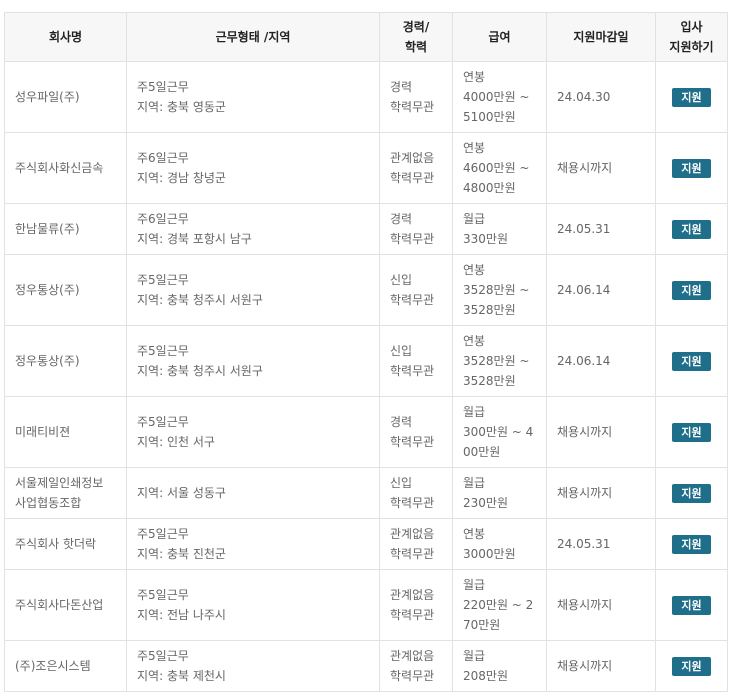  Describe the element at coordinates (489, 117) in the screenshot. I see `salary-line: 5100만원` at that location.